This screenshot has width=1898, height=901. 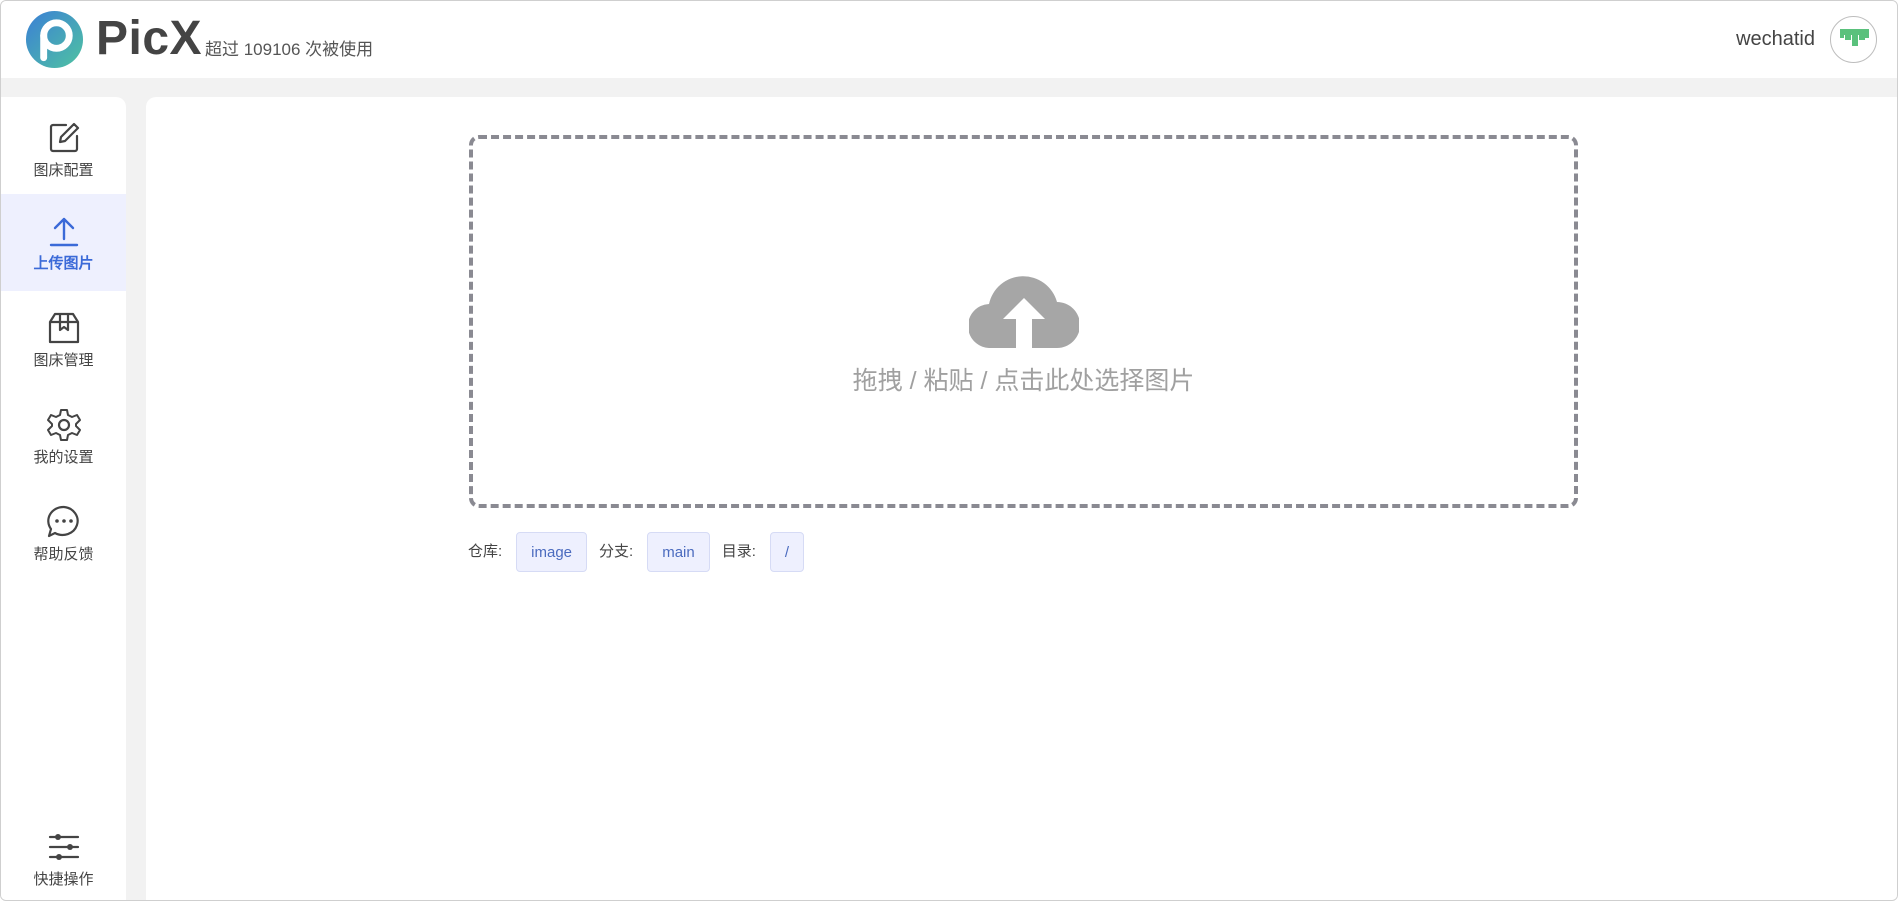 What do you see at coordinates (63, 327) in the screenshot?
I see `box-icon` at bounding box center [63, 327].